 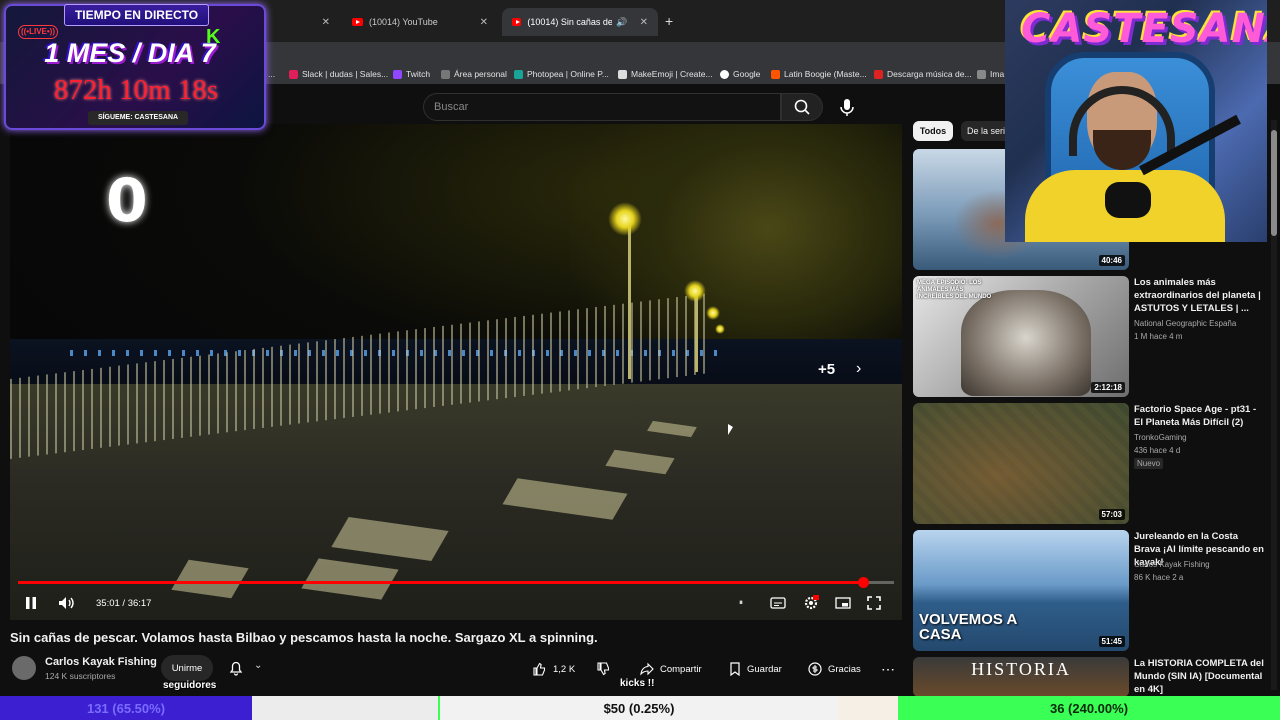 What do you see at coordinates (1111, 641) in the screenshot?
I see `duration-badge: 51:45` at bounding box center [1111, 641].